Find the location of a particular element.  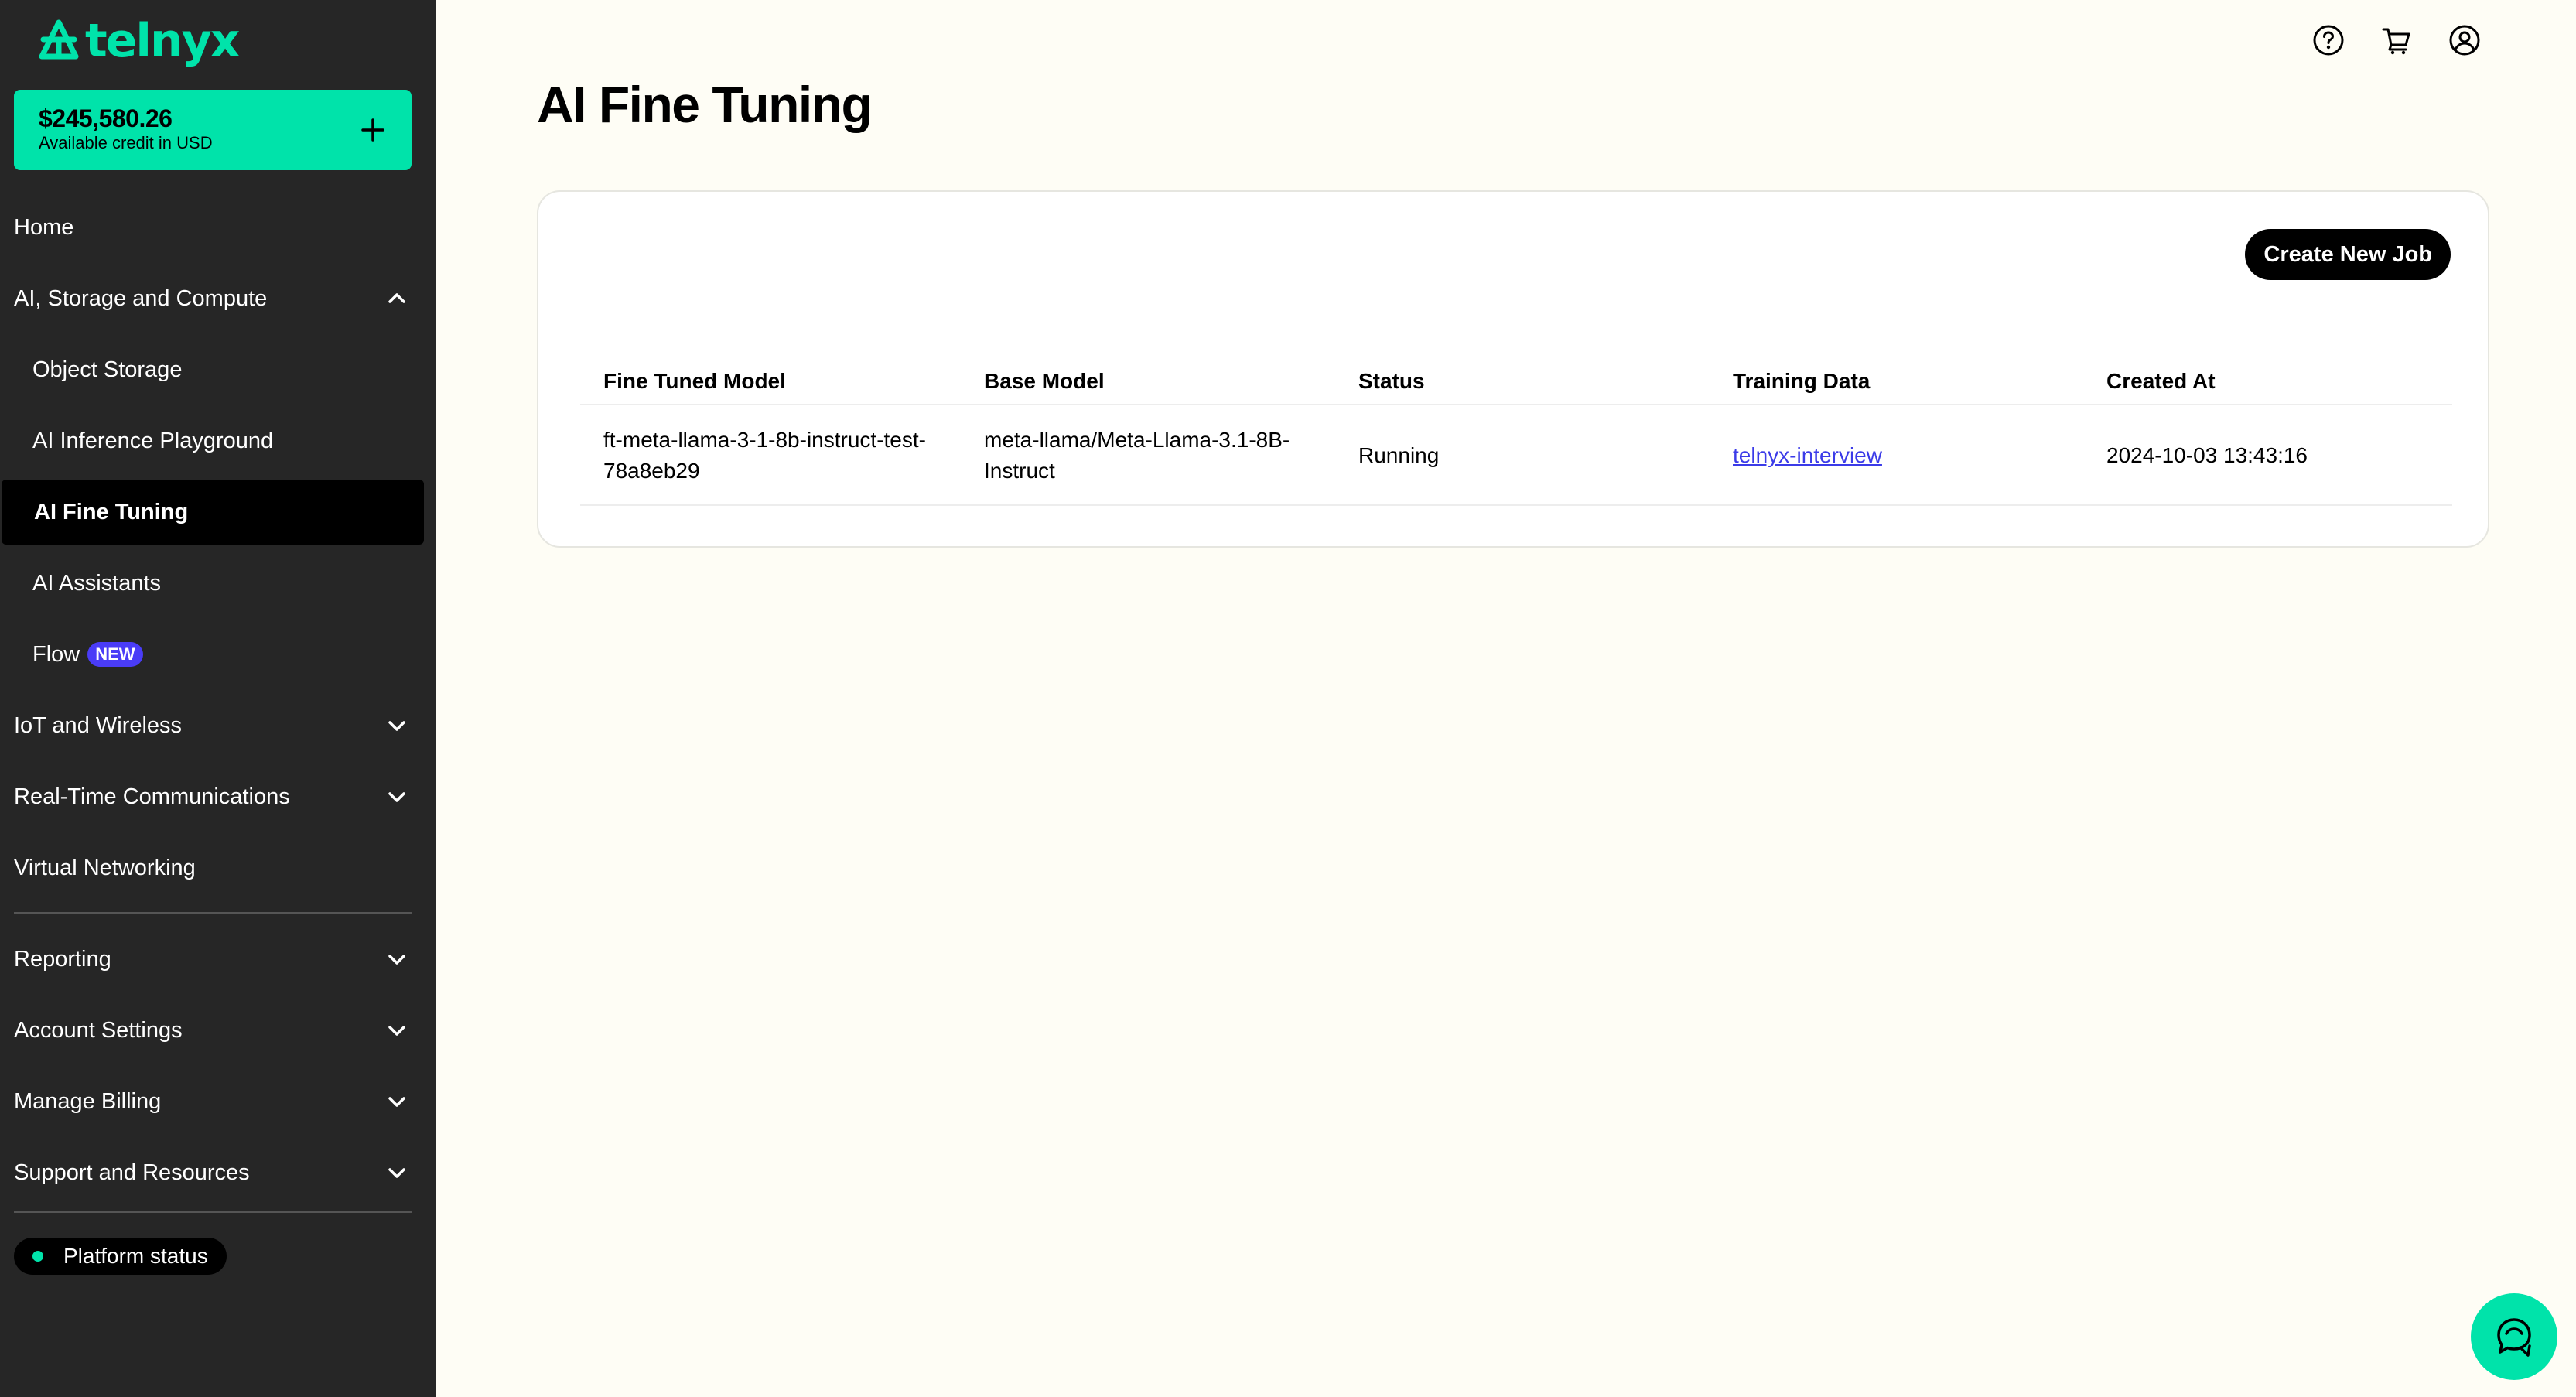

sidebar-item-label: Manage Billing is located at coordinates (88, 1101).